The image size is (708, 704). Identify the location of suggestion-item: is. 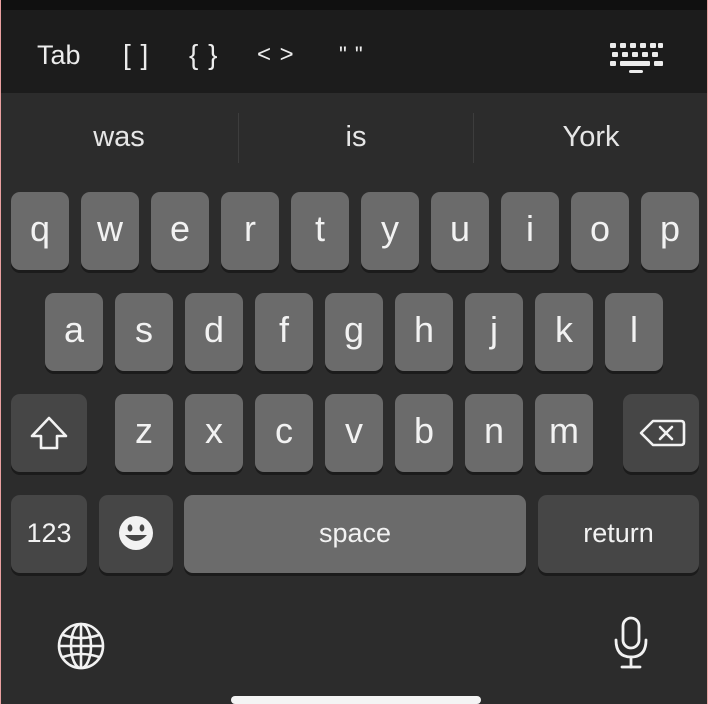
(356, 137).